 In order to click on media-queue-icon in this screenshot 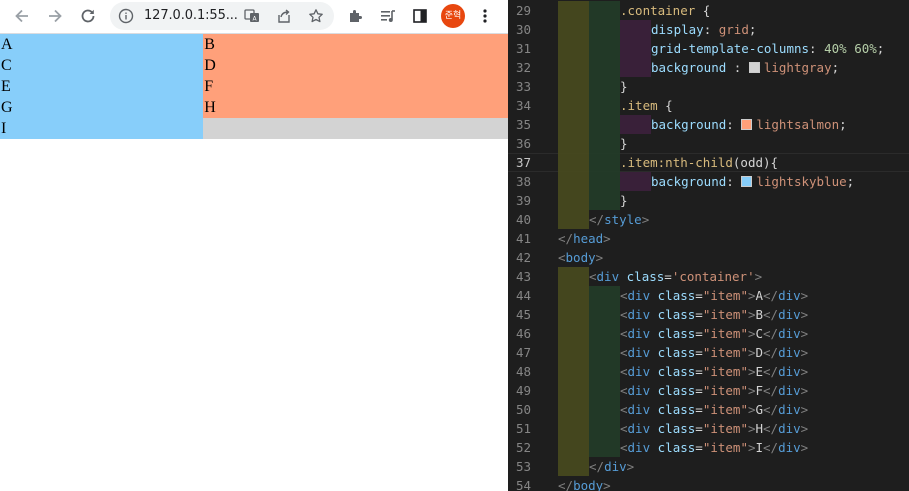, I will do `click(388, 16)`.